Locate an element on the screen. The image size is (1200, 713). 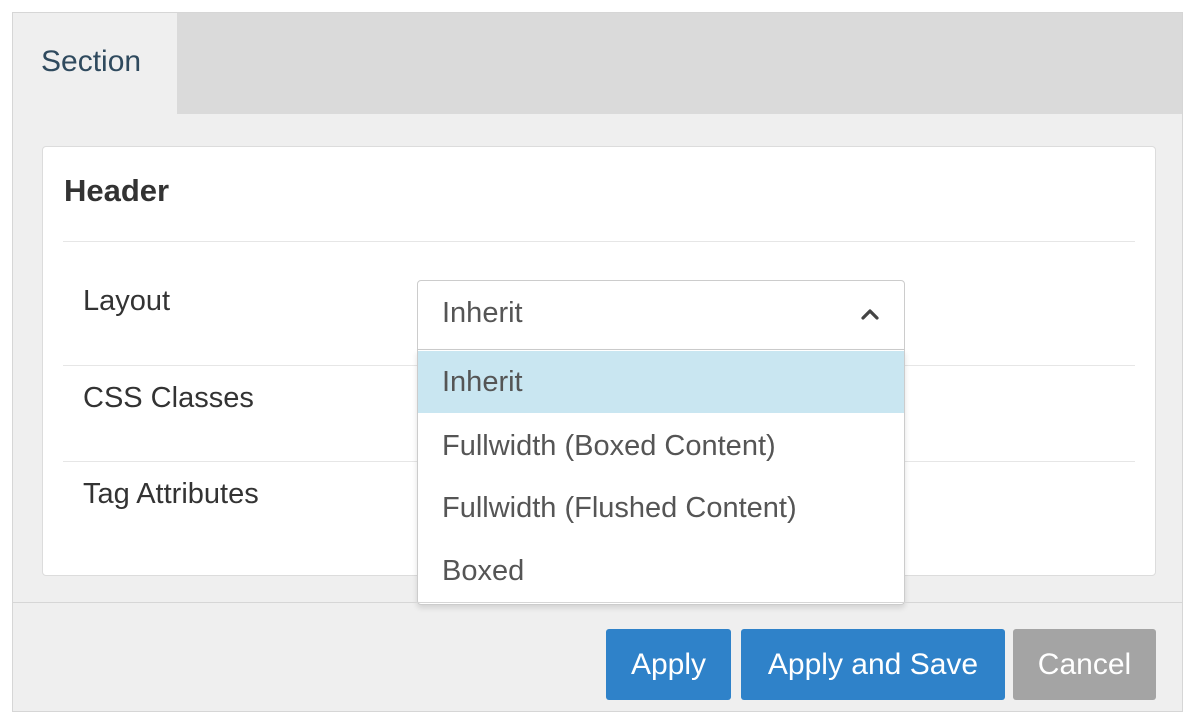
tag-attributes-label: Tag Attributes is located at coordinates (171, 494).